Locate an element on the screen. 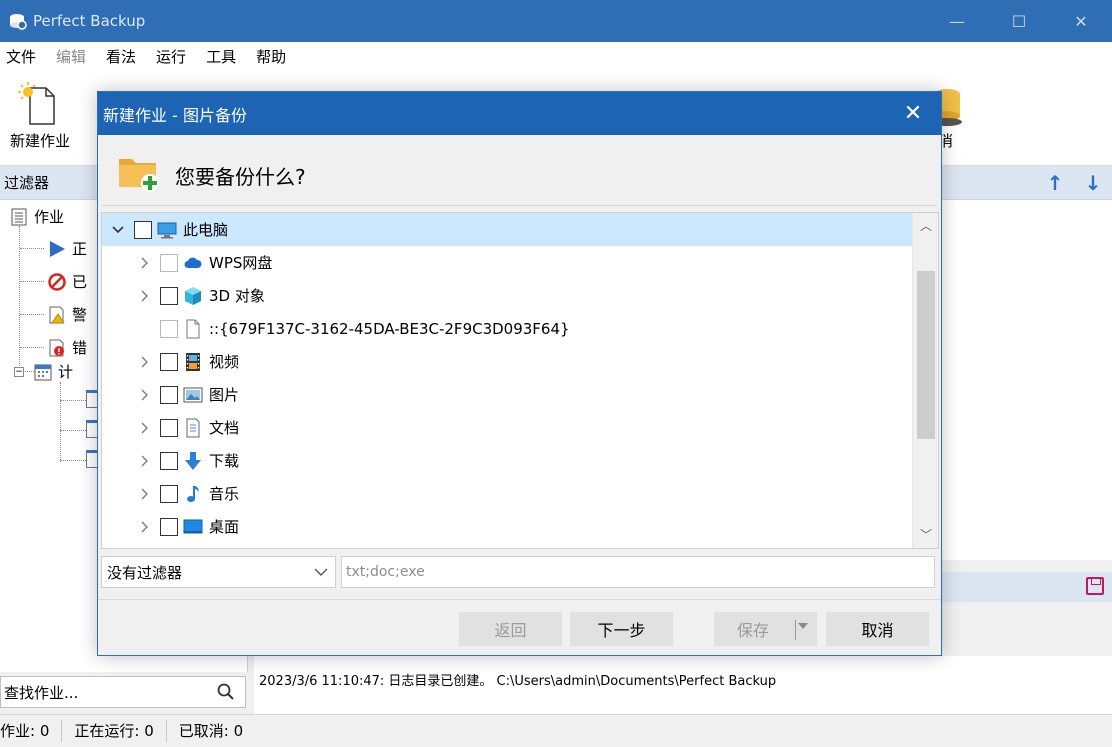 This screenshot has width=1112, height=747. tree-node-row: ::{679F137C-3162-45DA-BE3C-2F9C3D093F64} is located at coordinates (507, 328).